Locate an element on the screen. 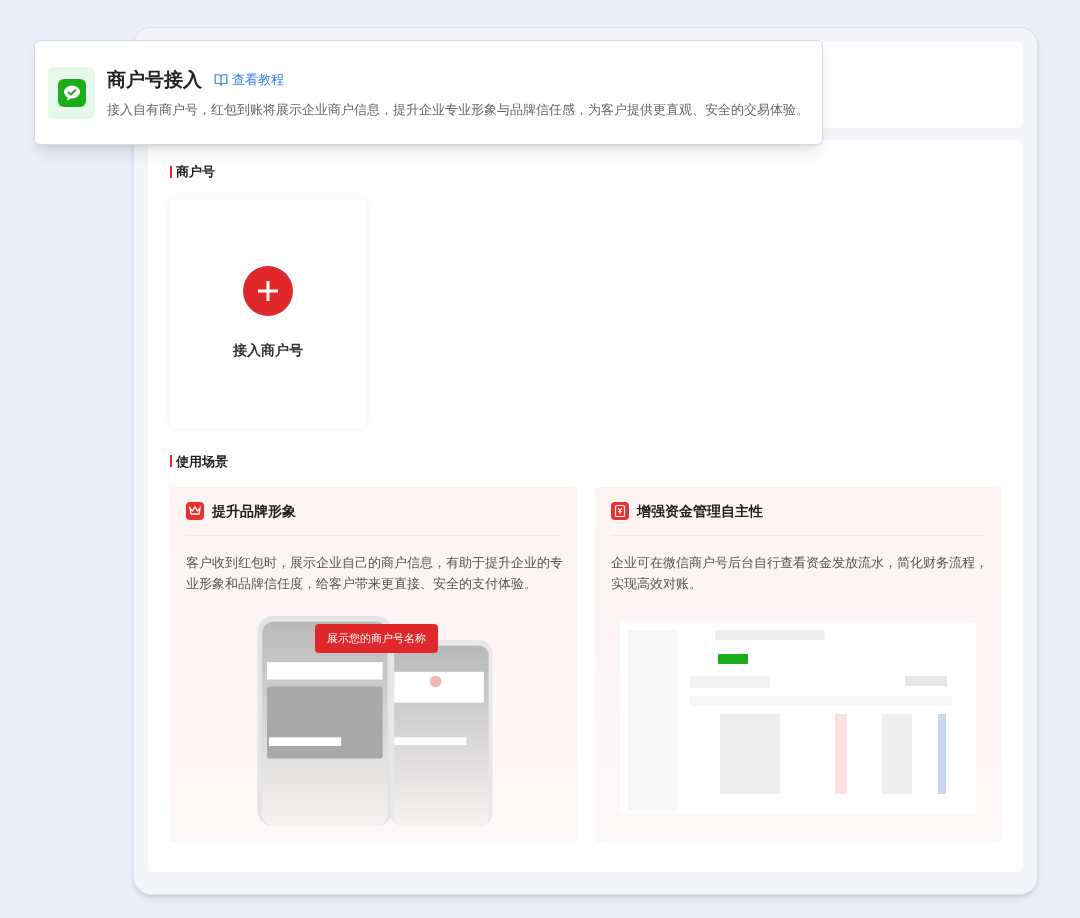 This screenshot has height=918, width=1080. card-description: 企业可在微信商户号后台自行查看资金发放流水，简化财务流程，实现高效对账。 is located at coordinates (799, 573).